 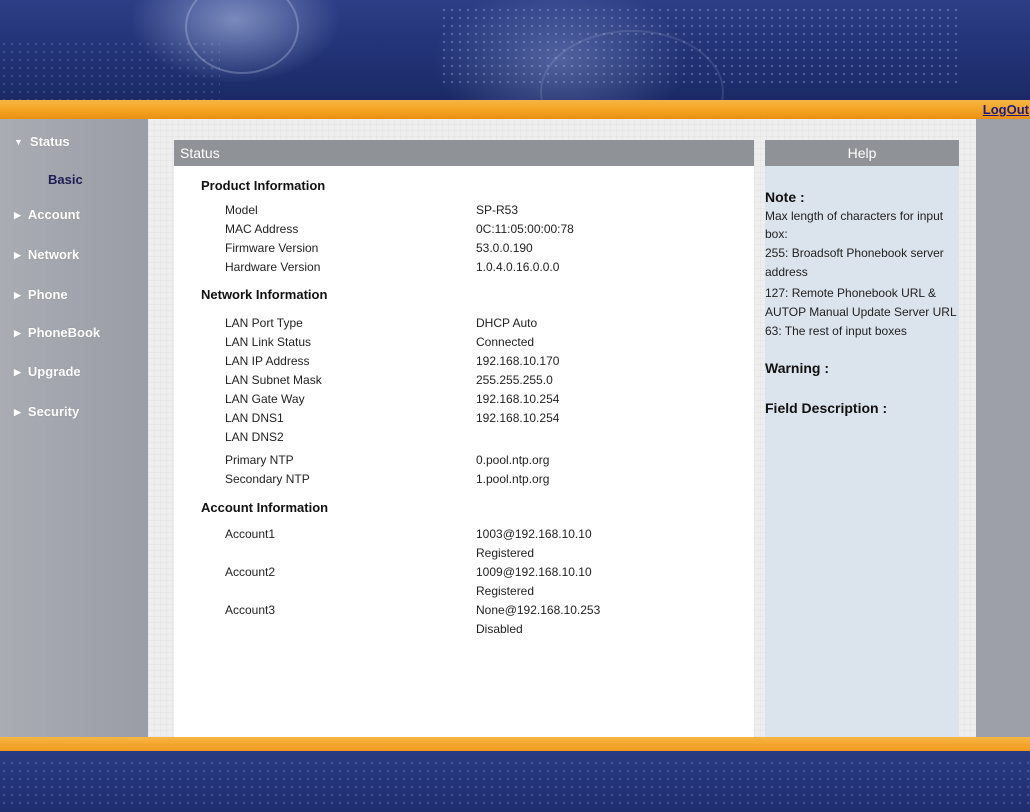 I want to click on info-label: LAN Link Status, so click(x=268, y=342).